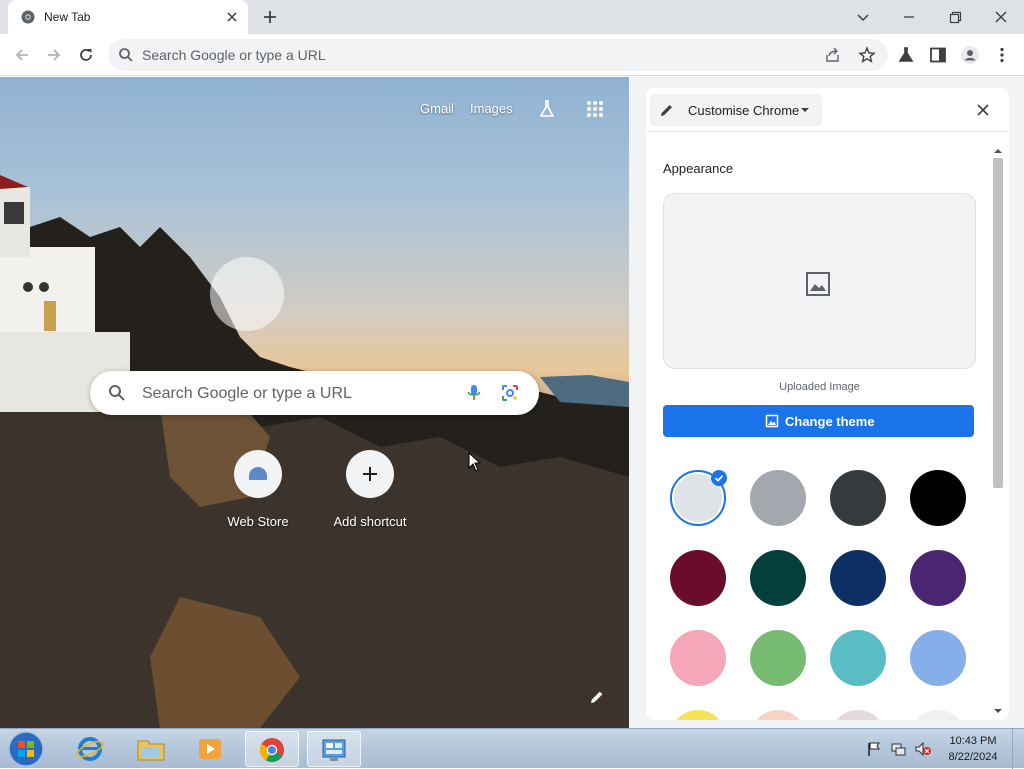 This screenshot has width=1024, height=769. What do you see at coordinates (54, 55) in the screenshot?
I see `forward-icon` at bounding box center [54, 55].